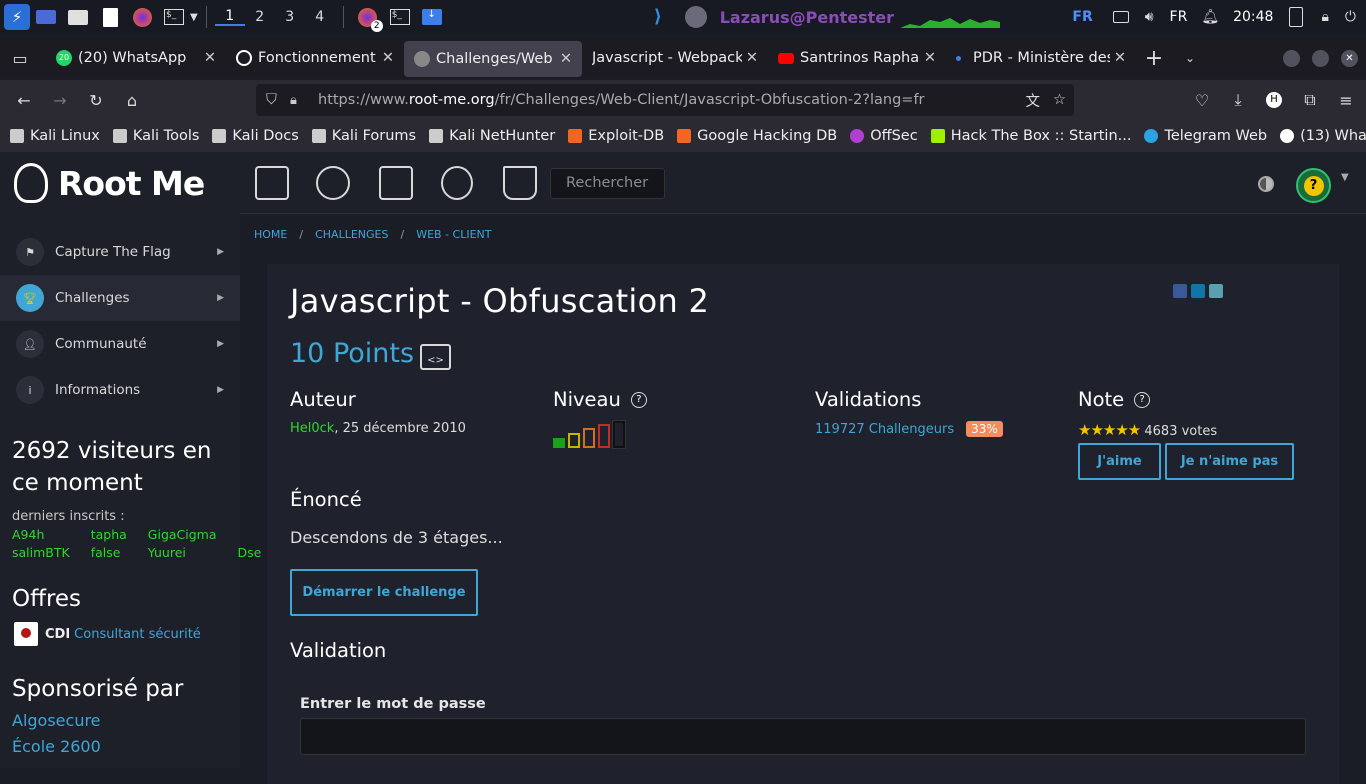  I want to click on bookmark-offsec: OffSec, so click(884, 136).